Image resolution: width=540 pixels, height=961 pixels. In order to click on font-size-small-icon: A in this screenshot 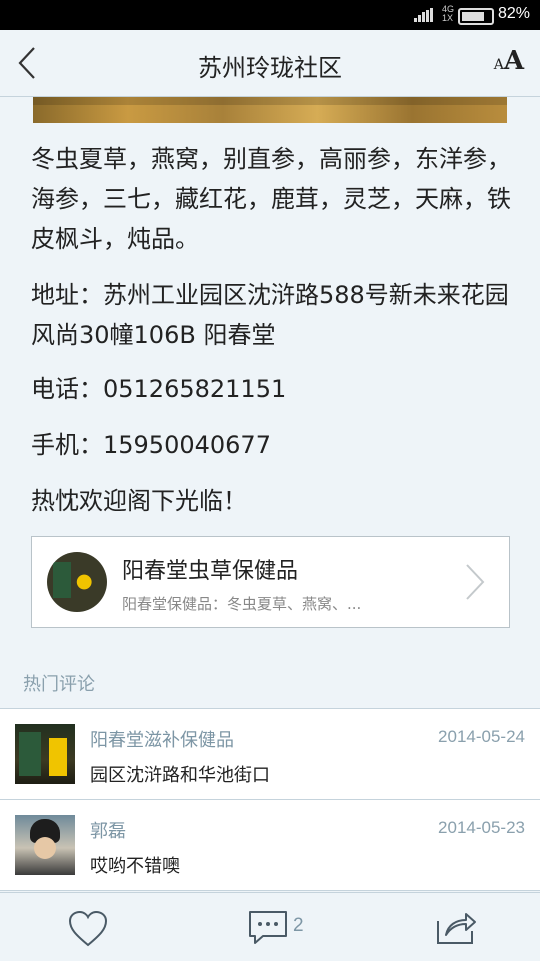, I will do `click(498, 65)`.